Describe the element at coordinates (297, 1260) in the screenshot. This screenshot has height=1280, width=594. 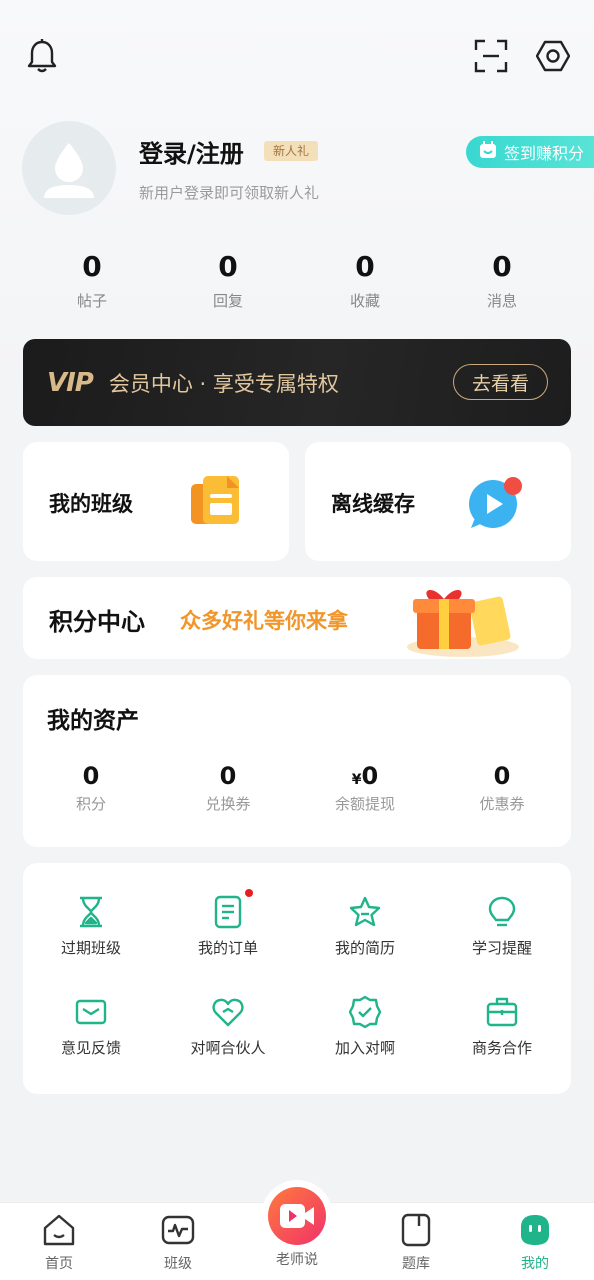
I see `nav-label: 老师说` at that location.